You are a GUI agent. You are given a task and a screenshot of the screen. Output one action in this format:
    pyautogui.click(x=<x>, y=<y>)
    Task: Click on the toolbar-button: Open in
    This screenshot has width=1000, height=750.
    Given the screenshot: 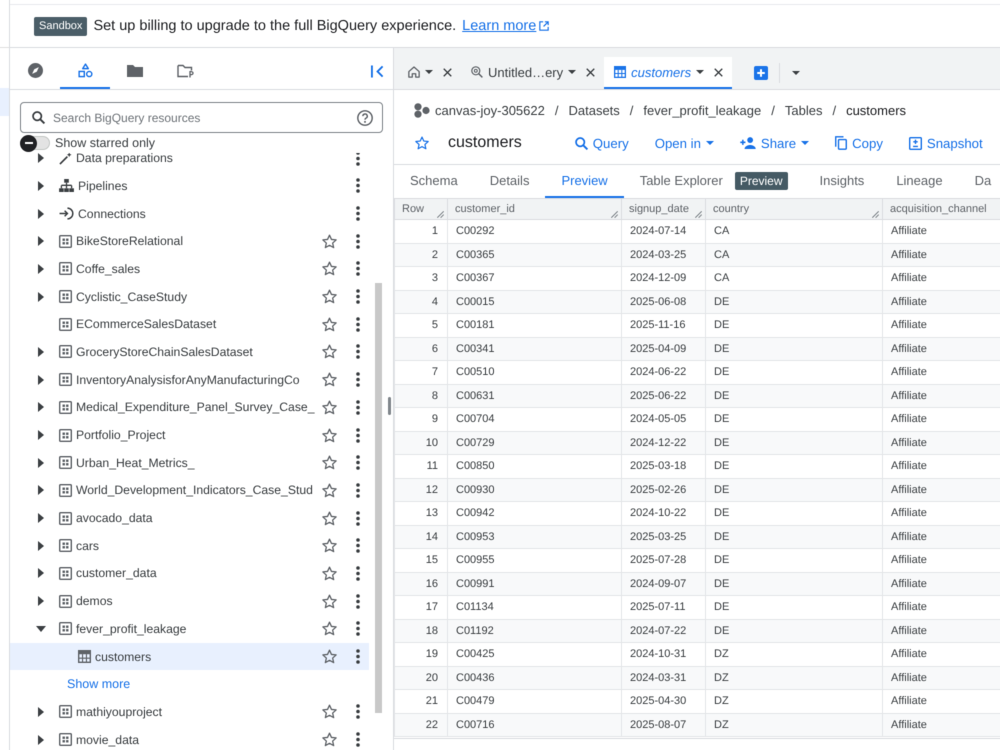 What is the action you would take?
    pyautogui.click(x=684, y=143)
    